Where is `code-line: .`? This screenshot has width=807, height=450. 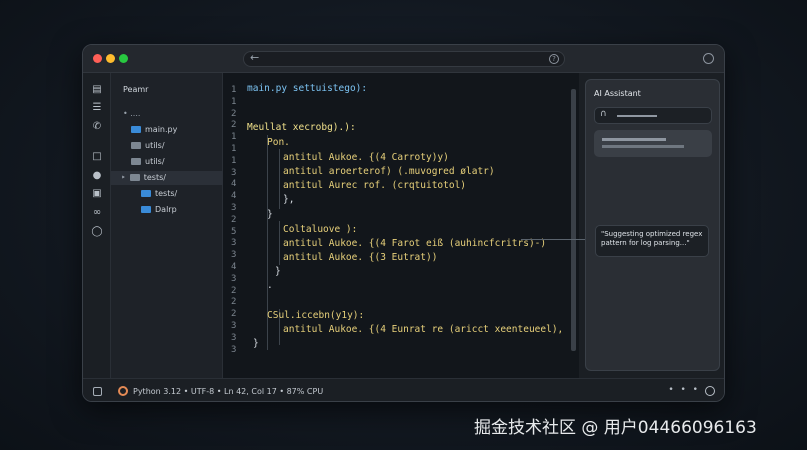 code-line: . is located at coordinates (270, 285).